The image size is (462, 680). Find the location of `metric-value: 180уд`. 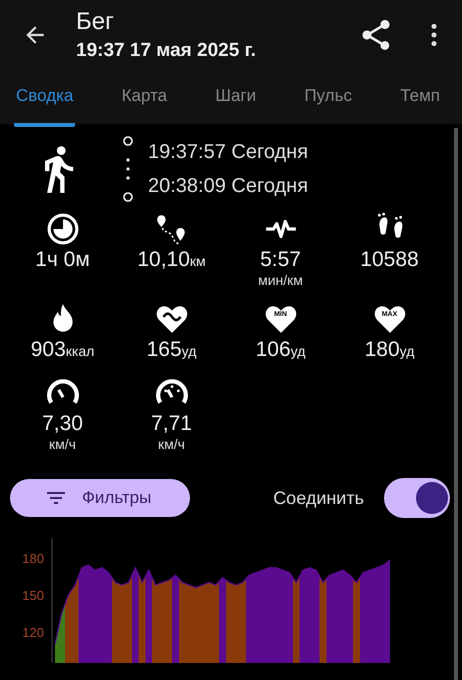

metric-value: 180уд is located at coordinates (389, 350).